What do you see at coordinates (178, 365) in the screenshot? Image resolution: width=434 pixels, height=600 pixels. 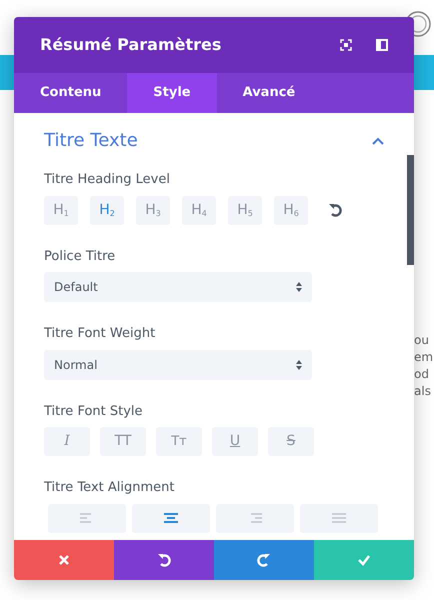 I see `select-field: Normal` at bounding box center [178, 365].